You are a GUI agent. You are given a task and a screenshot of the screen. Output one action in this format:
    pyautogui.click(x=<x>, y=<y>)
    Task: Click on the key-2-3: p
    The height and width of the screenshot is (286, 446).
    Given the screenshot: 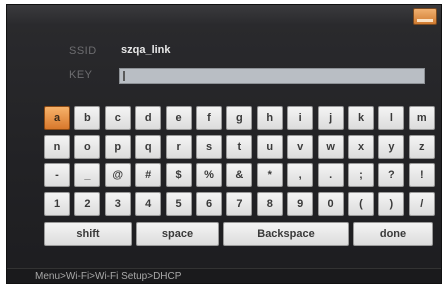 What is the action you would take?
    pyautogui.click(x=117, y=146)
    